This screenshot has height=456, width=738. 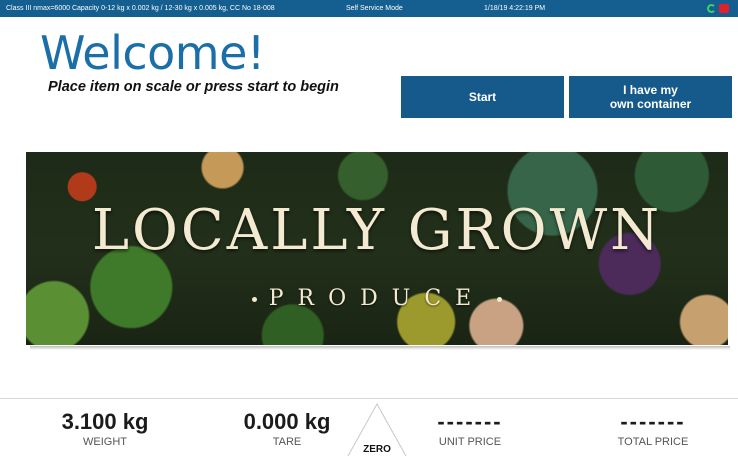 I want to click on start-button-label: Start, so click(x=482, y=97).